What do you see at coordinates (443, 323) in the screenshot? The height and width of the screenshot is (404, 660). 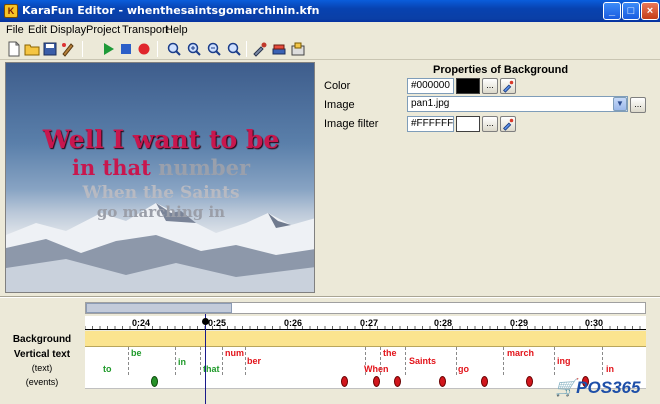 I see `tick-label: 0:28` at bounding box center [443, 323].